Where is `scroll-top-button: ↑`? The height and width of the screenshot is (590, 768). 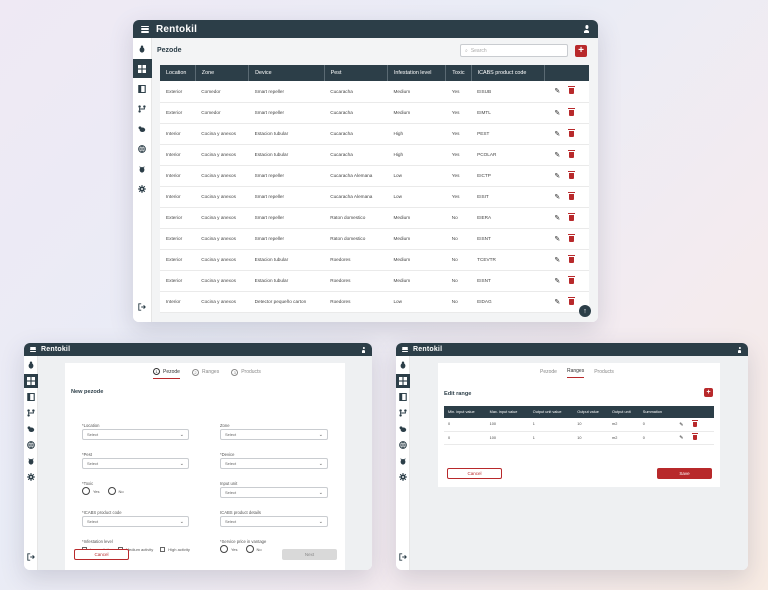
scroll-top-button: ↑ is located at coordinates (585, 311).